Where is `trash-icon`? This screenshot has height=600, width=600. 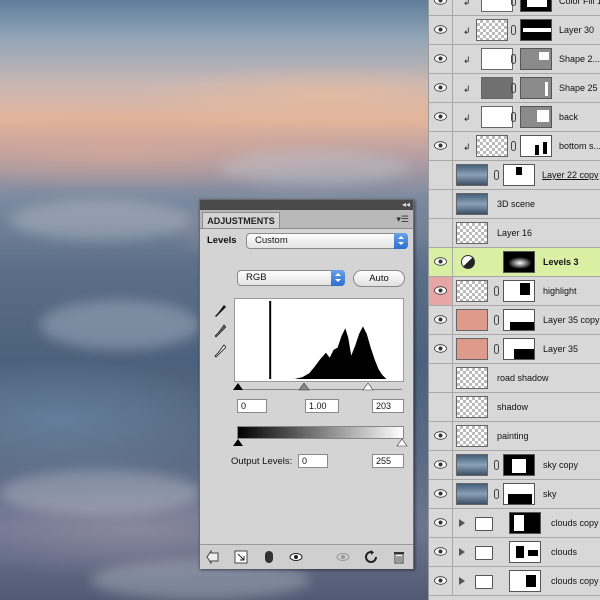 trash-icon is located at coordinates (399, 557).